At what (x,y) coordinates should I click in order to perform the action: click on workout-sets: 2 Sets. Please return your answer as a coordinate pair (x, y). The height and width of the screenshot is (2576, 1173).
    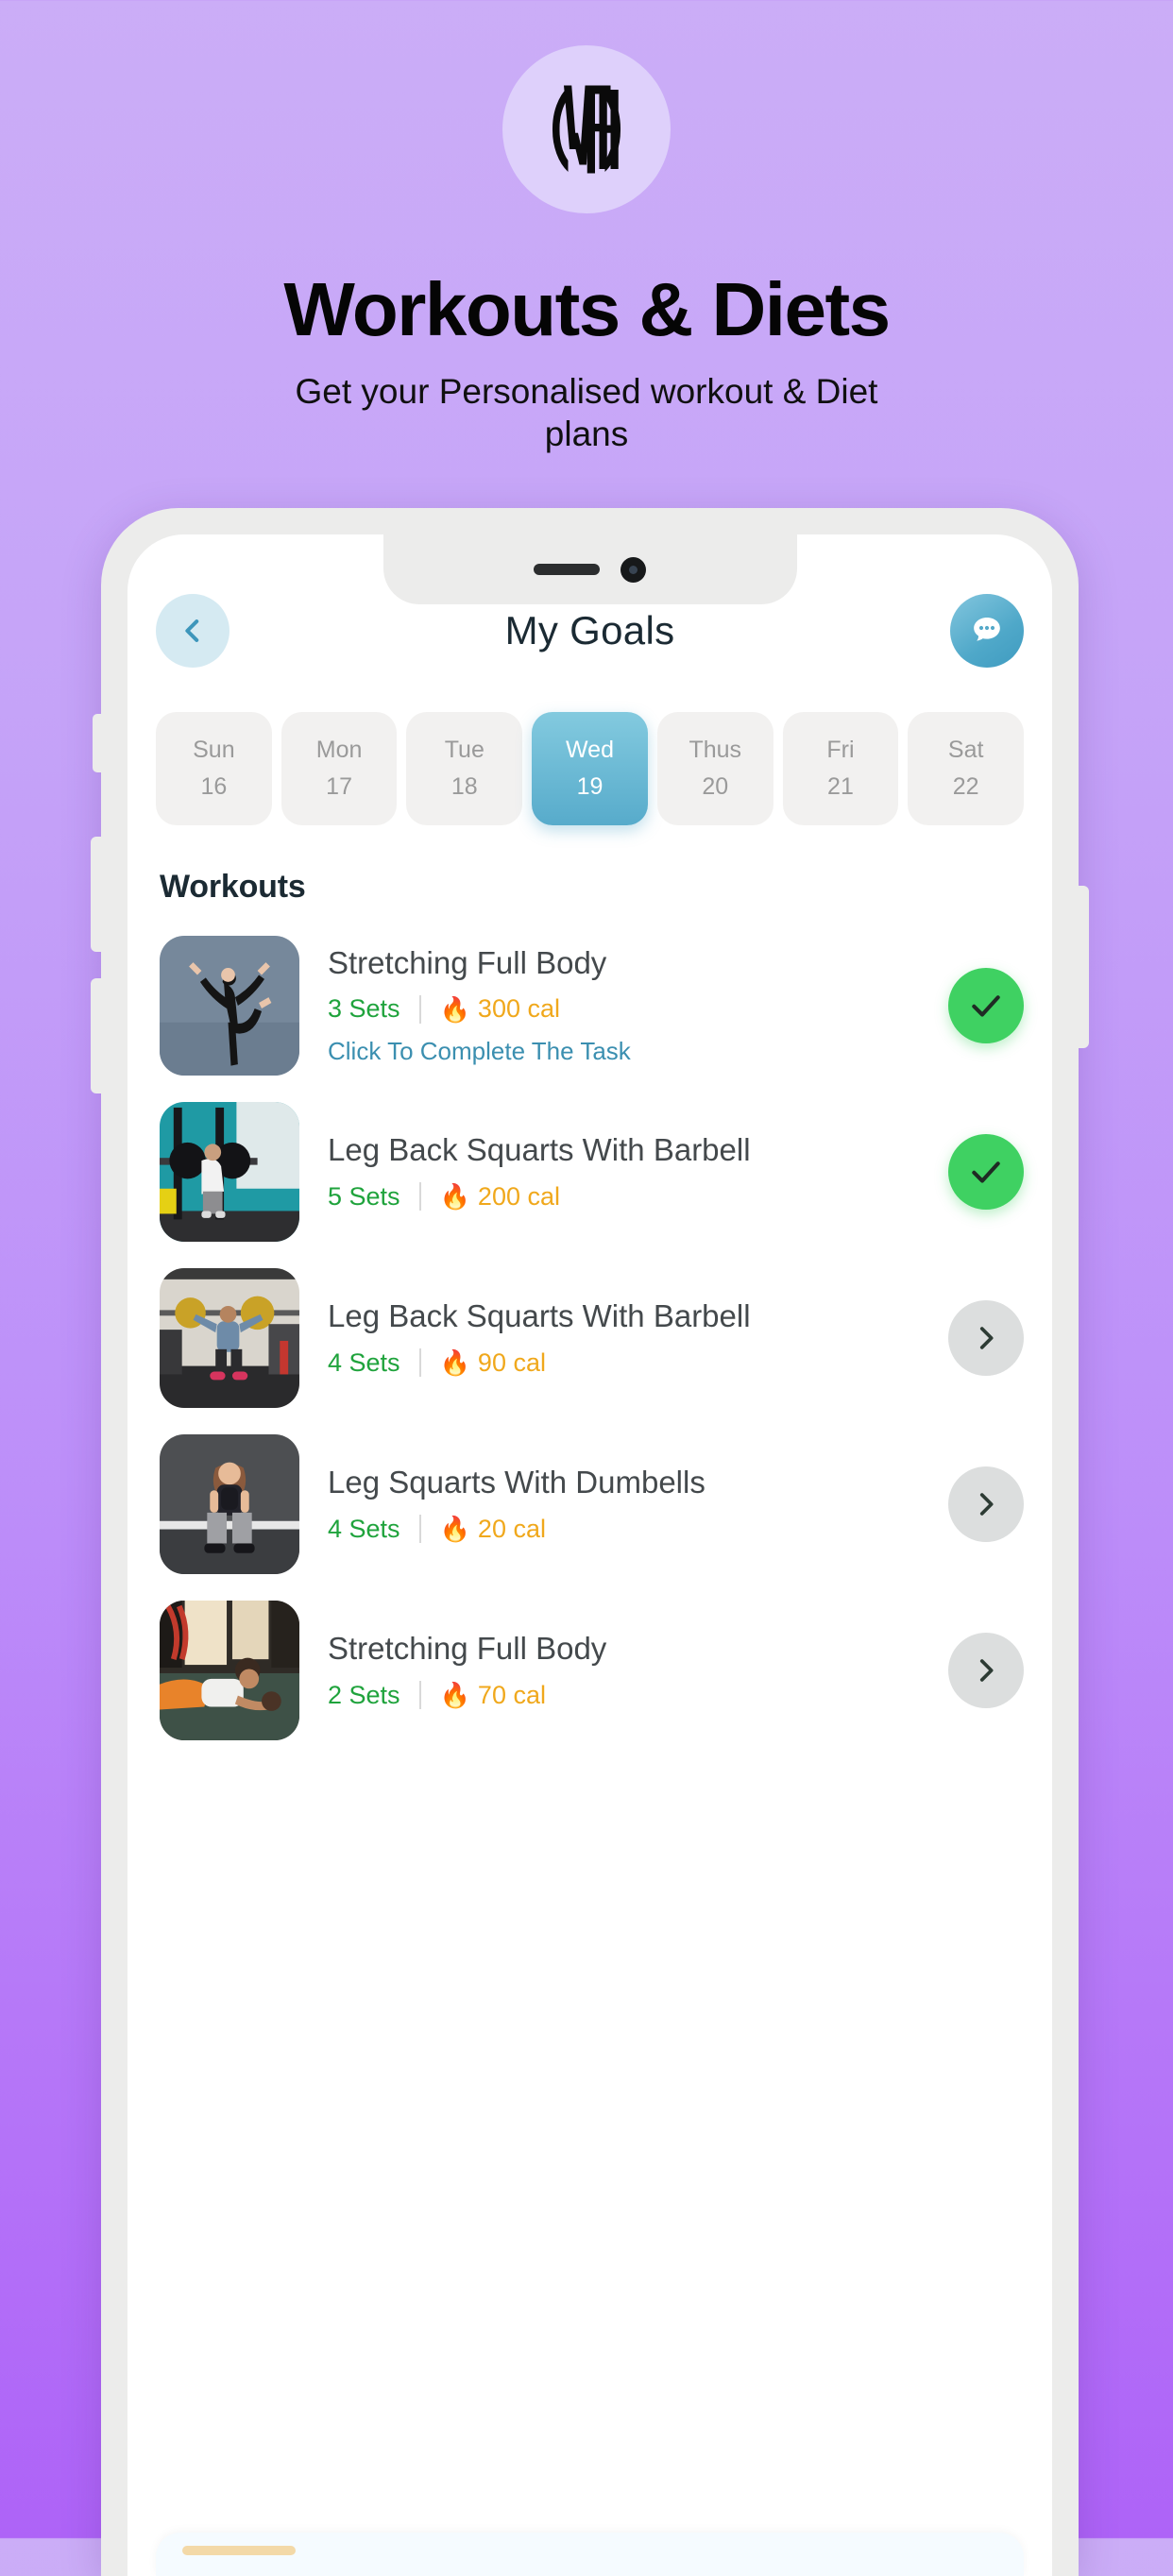
    Looking at the image, I should click on (364, 1694).